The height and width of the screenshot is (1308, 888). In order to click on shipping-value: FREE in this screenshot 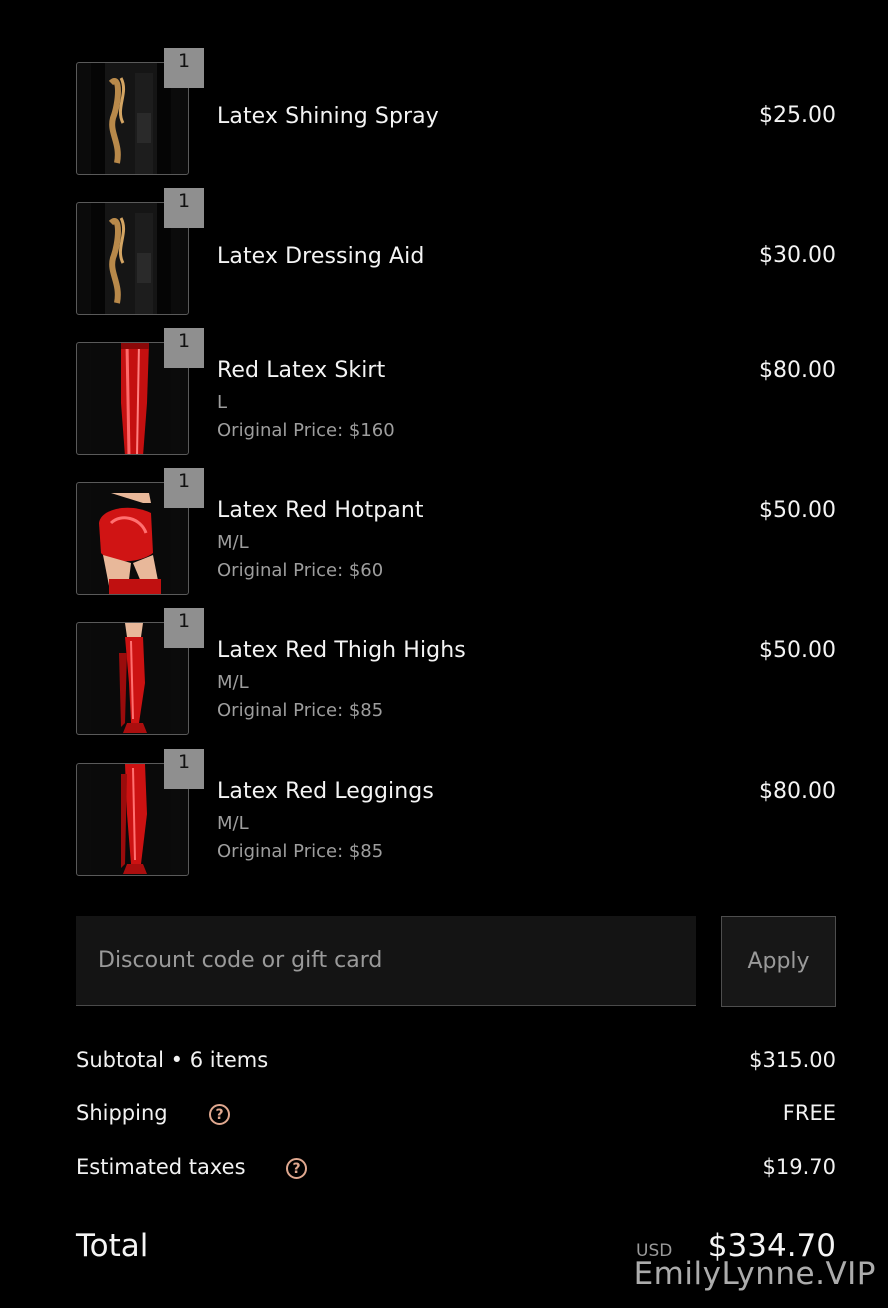, I will do `click(809, 1113)`.